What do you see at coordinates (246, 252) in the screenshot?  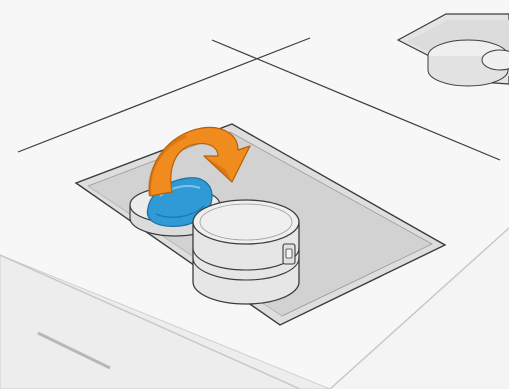 I see `front-container` at bounding box center [246, 252].